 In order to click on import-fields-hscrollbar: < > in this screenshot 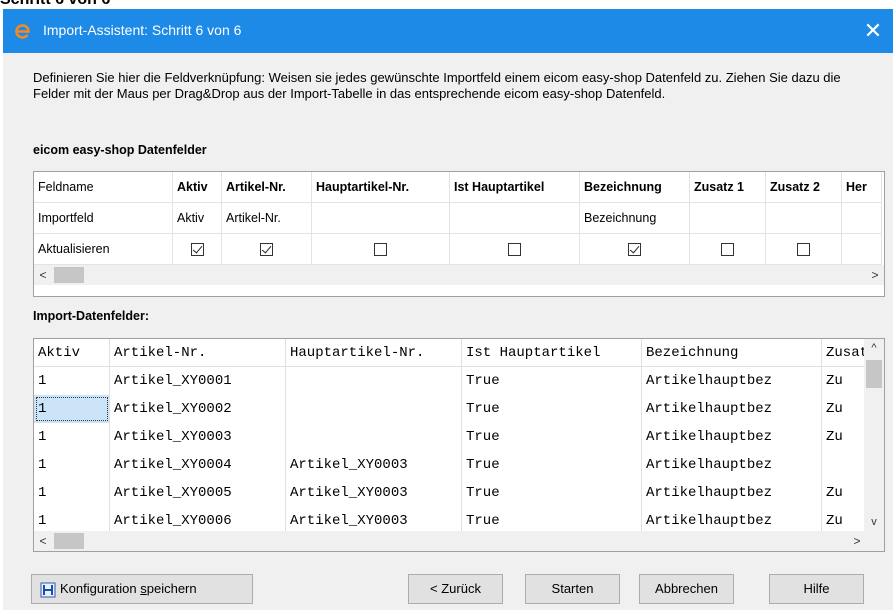, I will do `click(450, 541)`.